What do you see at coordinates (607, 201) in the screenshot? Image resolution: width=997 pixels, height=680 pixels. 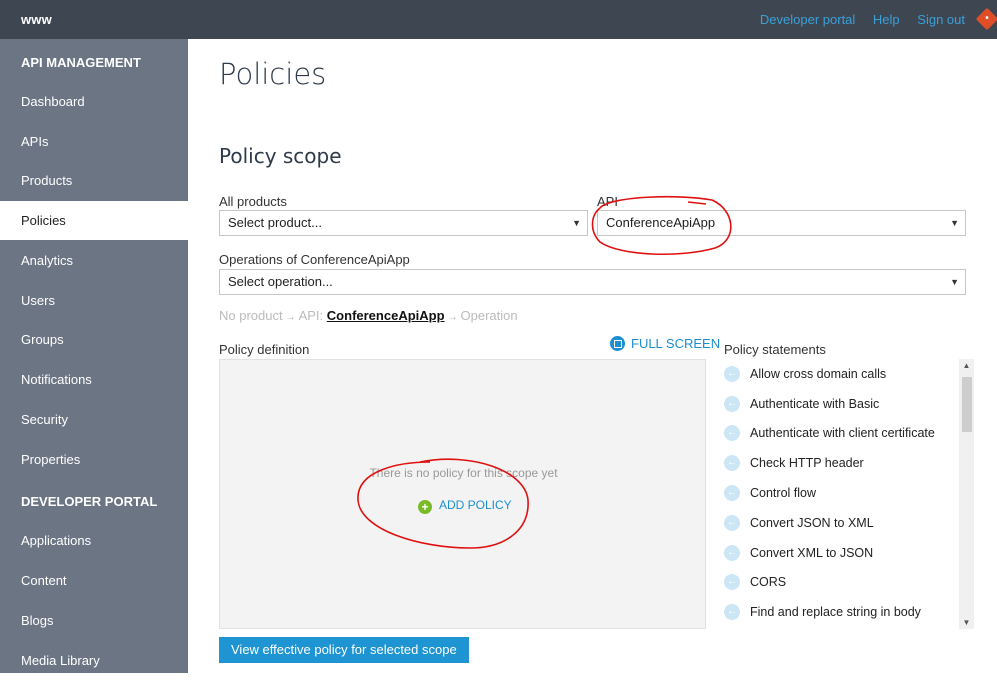 I see `api-label: API` at bounding box center [607, 201].